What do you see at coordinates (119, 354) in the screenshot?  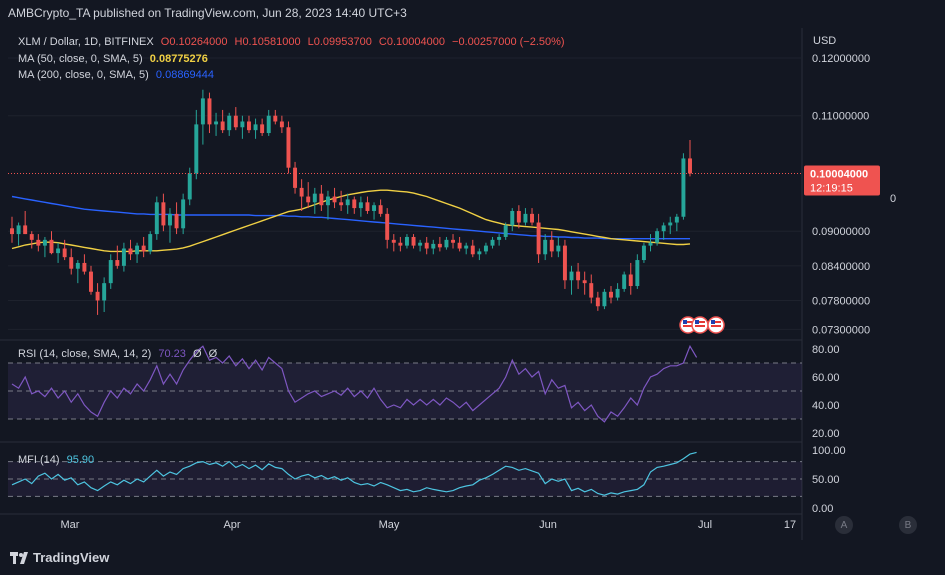 I see `rsi-legend: RSI (14, close, SMA, 14, 2) 70.23 Ø Ø` at bounding box center [119, 354].